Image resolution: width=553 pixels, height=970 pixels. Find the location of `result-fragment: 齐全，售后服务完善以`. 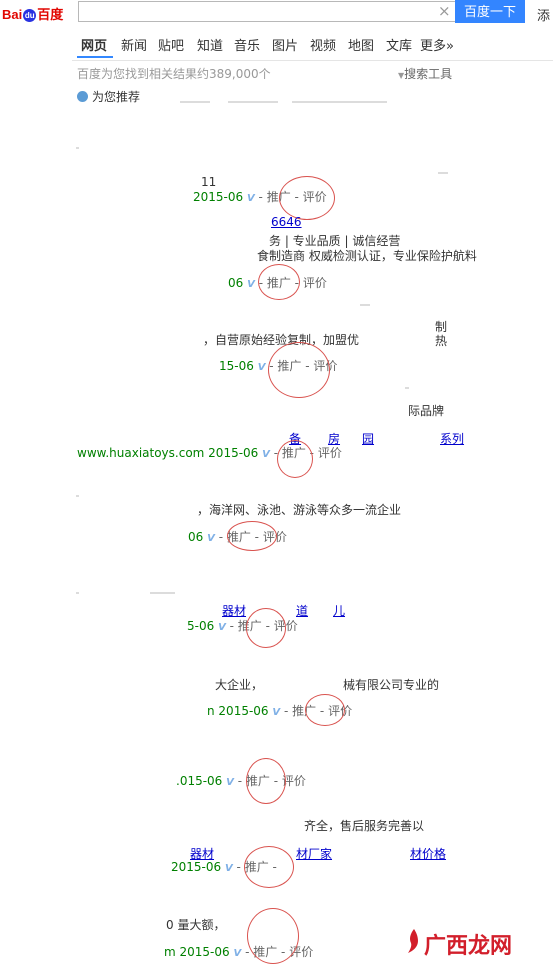

result-fragment: 齐全，售后服务完善以 is located at coordinates (364, 826).